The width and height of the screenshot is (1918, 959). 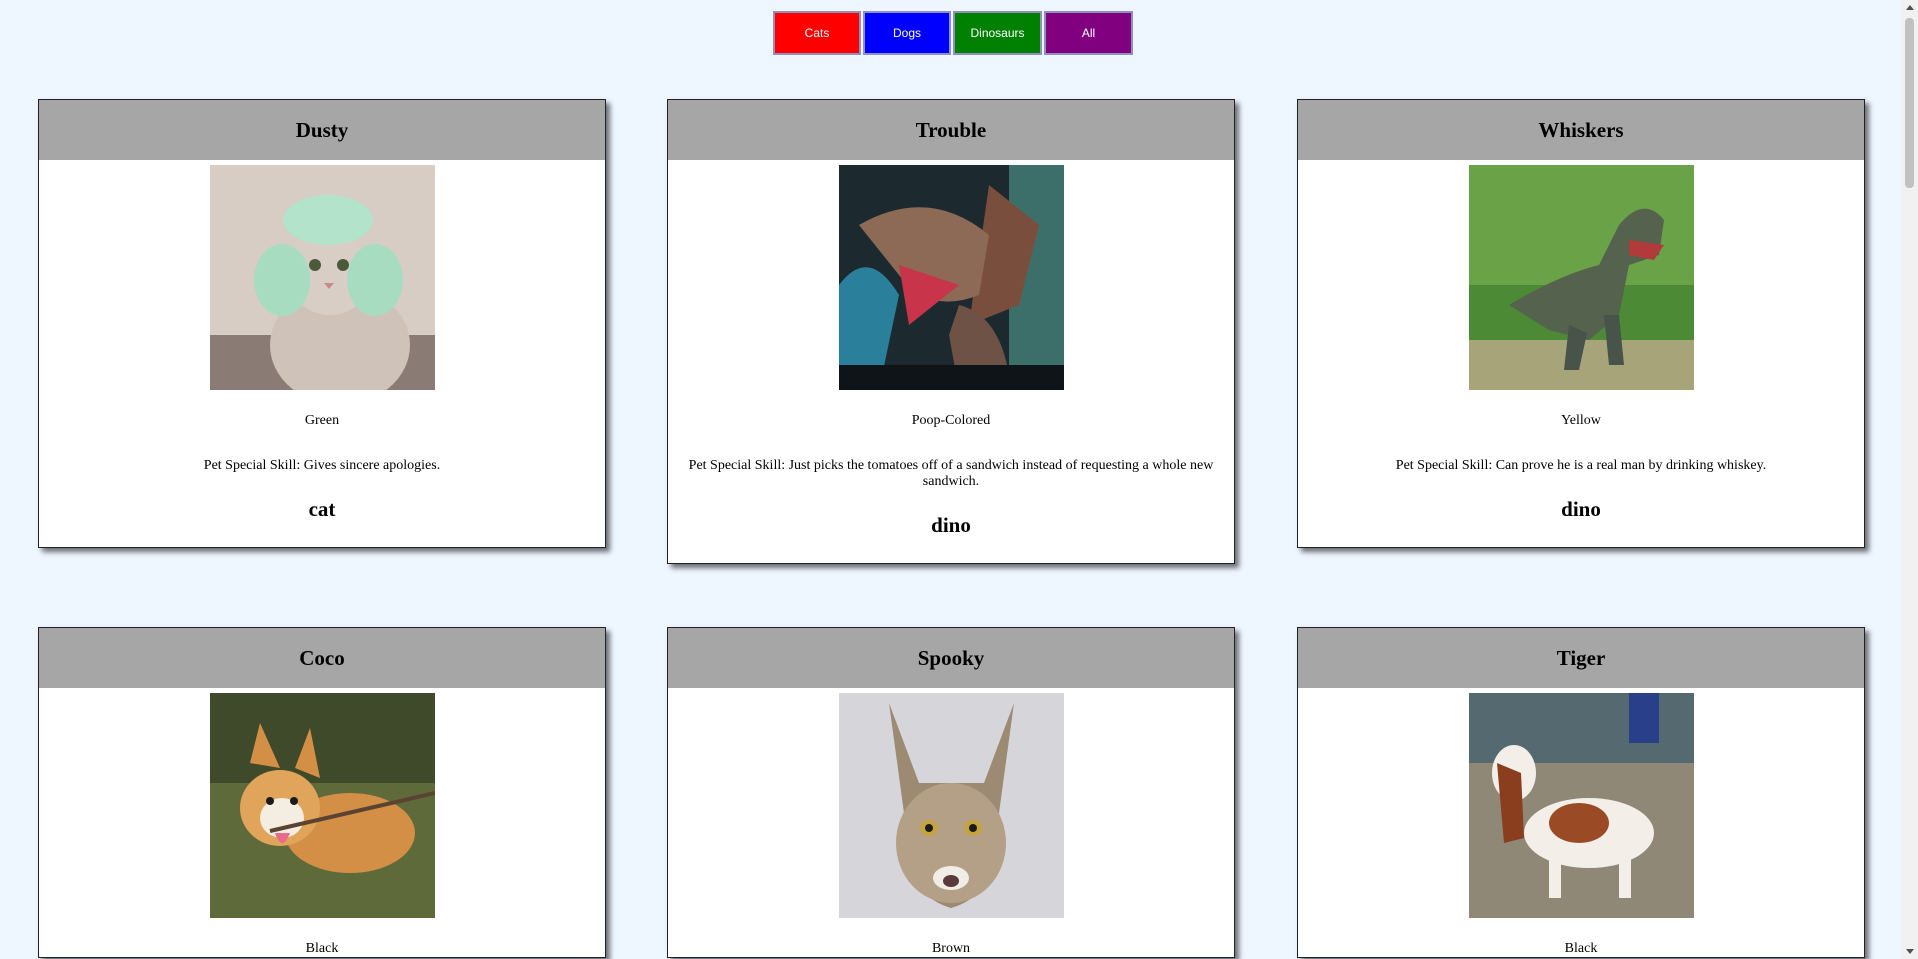 I want to click on vertical-scrollbar, so click(x=1909, y=479).